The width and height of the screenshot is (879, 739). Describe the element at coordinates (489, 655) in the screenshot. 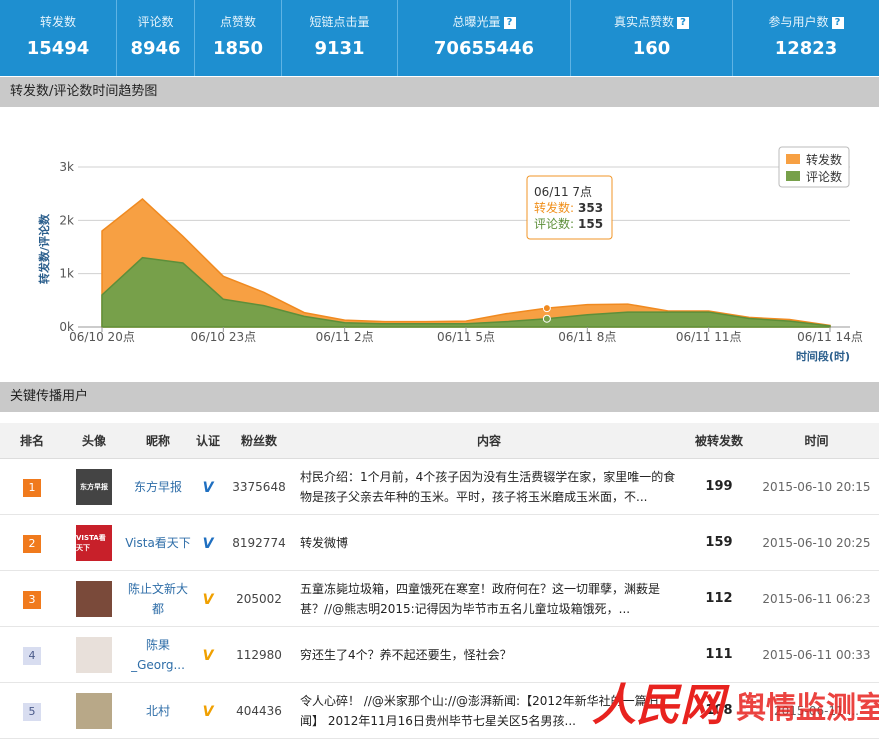

I see `post-content: 穷还生了4个？养不起还要生，怪社会？` at that location.